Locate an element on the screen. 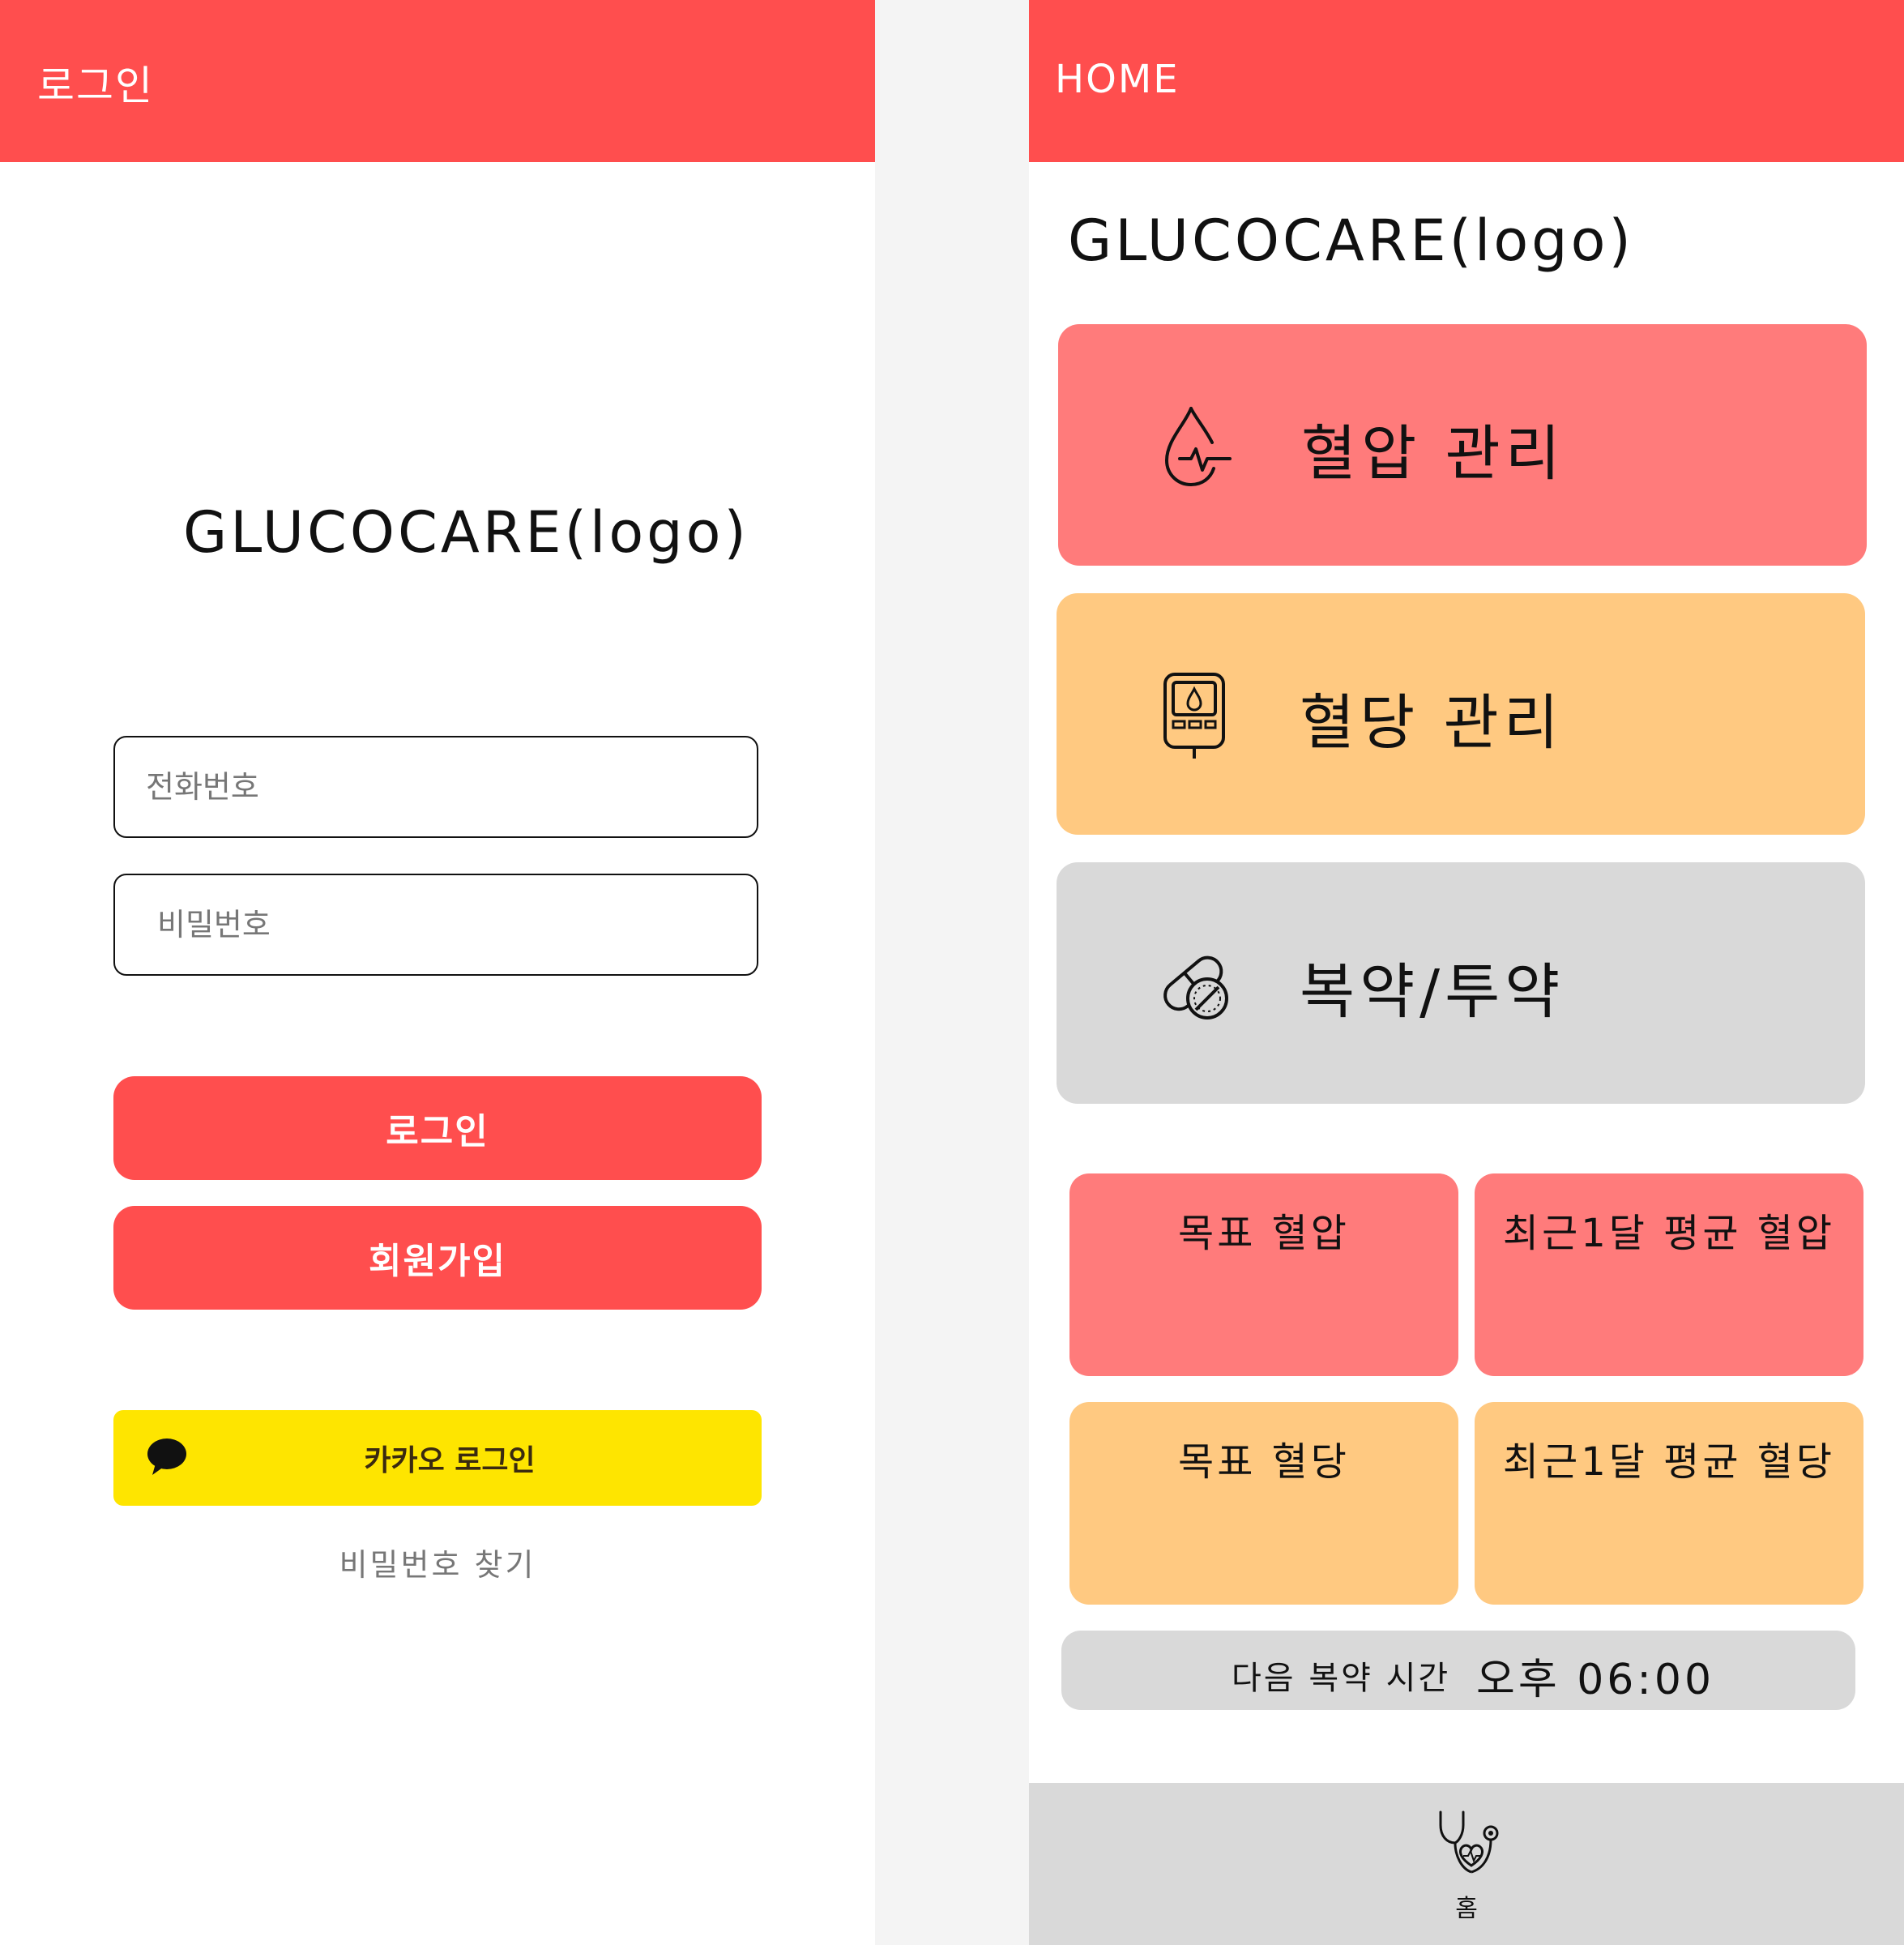 Image resolution: width=1904 pixels, height=1945 pixels. nav-item-home: 홈 is located at coordinates (1466, 1868).